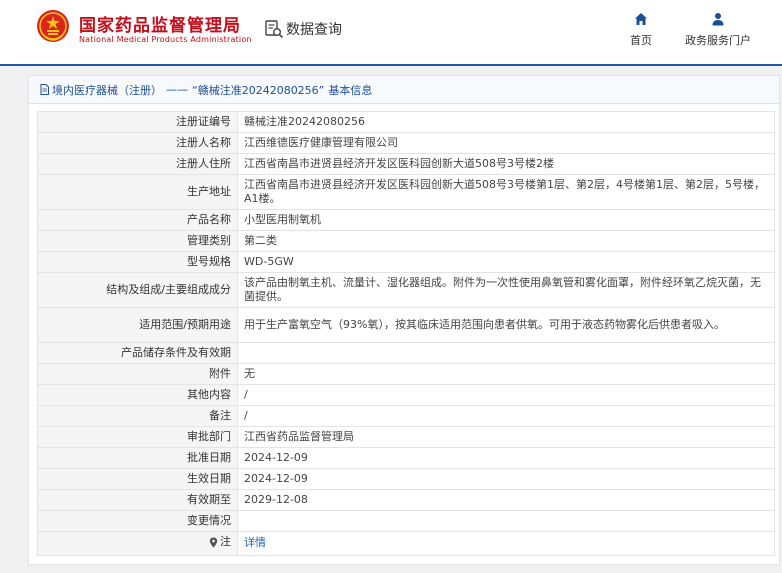 The height and width of the screenshot is (573, 782). What do you see at coordinates (137, 374) in the screenshot?
I see `row-label: 附件` at bounding box center [137, 374].